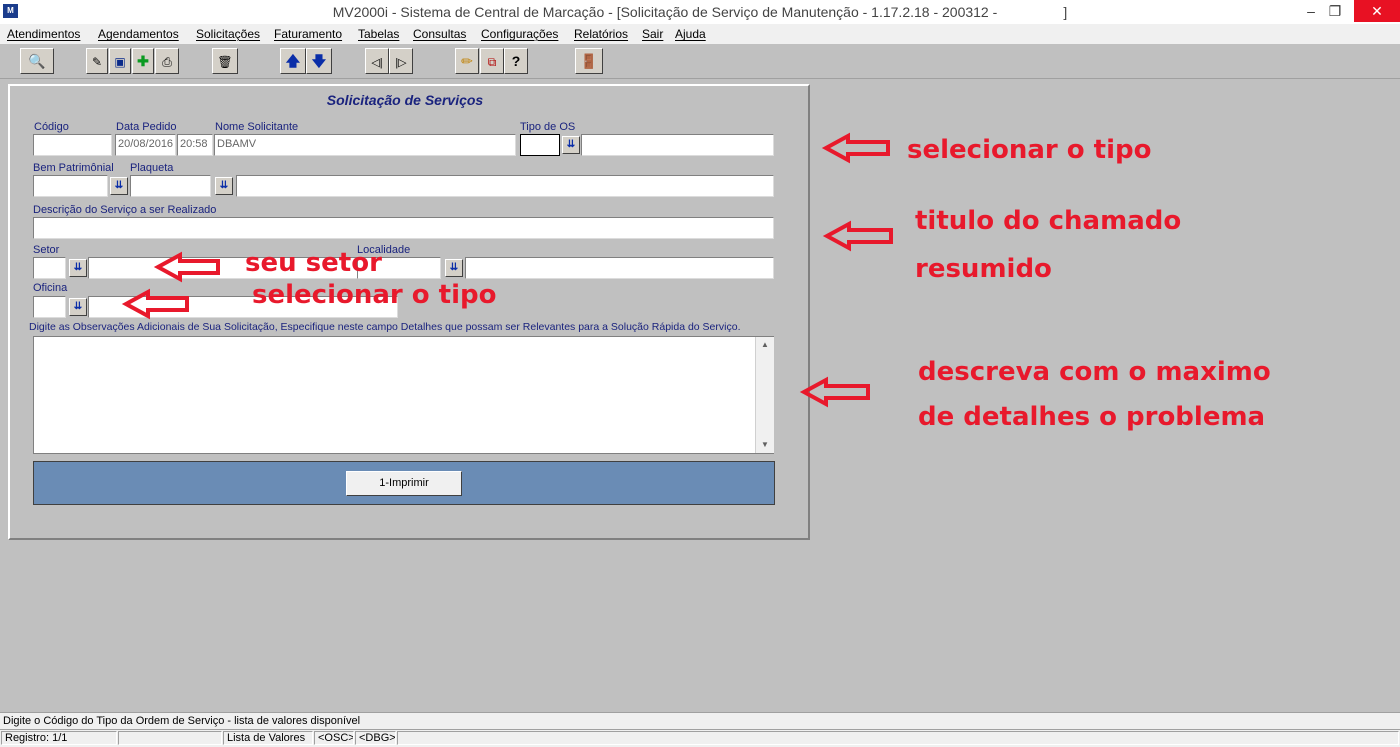 The width and height of the screenshot is (1400, 747). Describe the element at coordinates (73, 168) in the screenshot. I see `label-bem-patrimonial: Bem Patrimônial` at that location.